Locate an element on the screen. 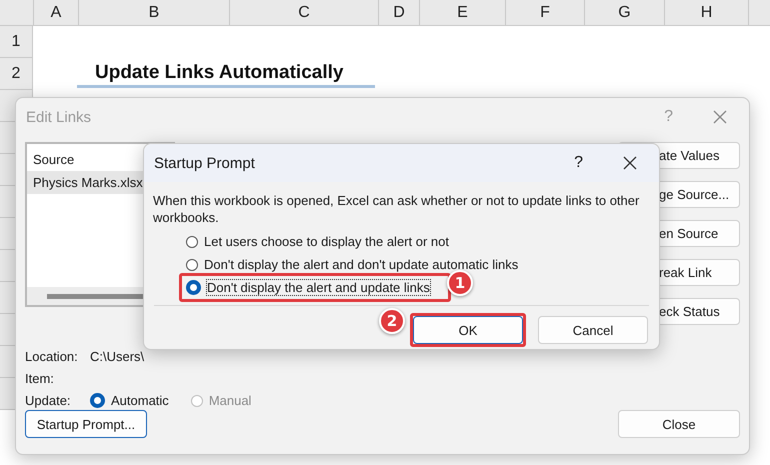 The width and height of the screenshot is (770, 465). dialog-title: Startup Prompt is located at coordinates (204, 163).